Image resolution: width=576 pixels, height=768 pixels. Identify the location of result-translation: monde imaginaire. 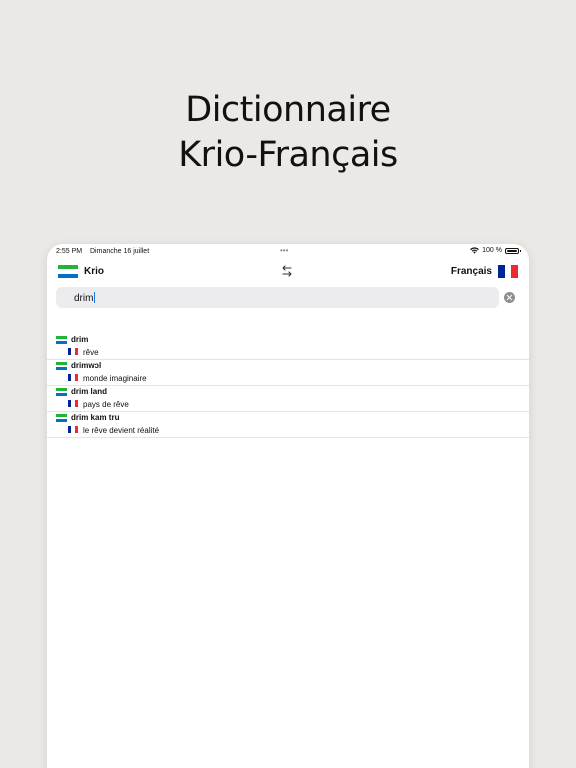
(115, 378).